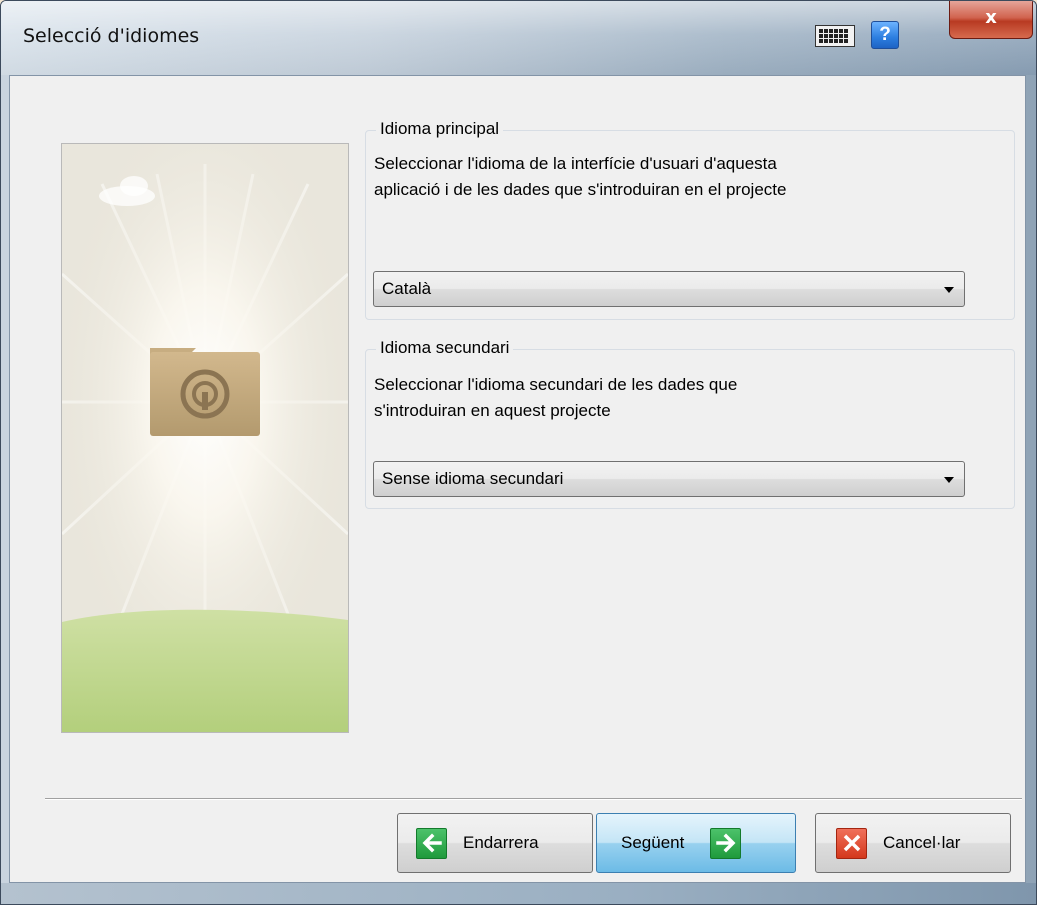 The image size is (1037, 905). I want to click on secondary-language-select: Sense idioma secundari, so click(669, 479).